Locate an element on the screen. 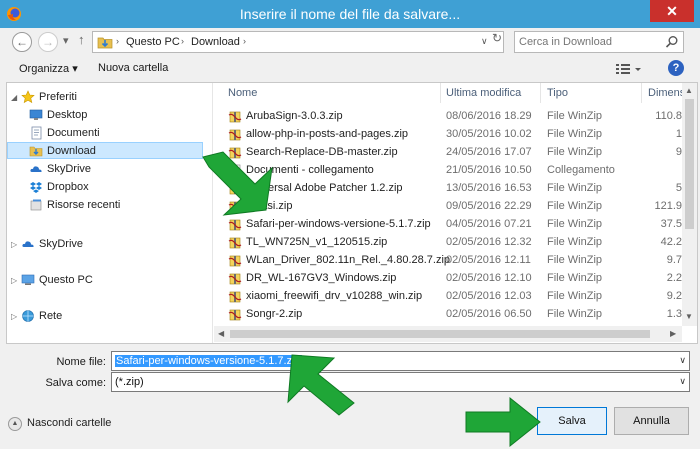 The height and width of the screenshot is (449, 700). refresh-button: ↻ is located at coordinates (497, 39).